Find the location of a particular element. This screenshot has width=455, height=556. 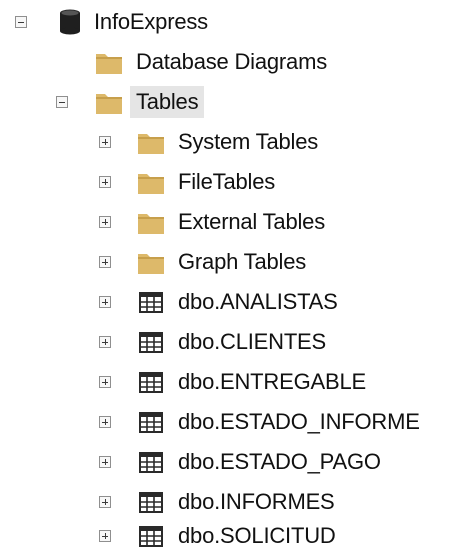

tree-node-table-estado-pago: dbo.ESTADO_PAGO is located at coordinates (227, 462).